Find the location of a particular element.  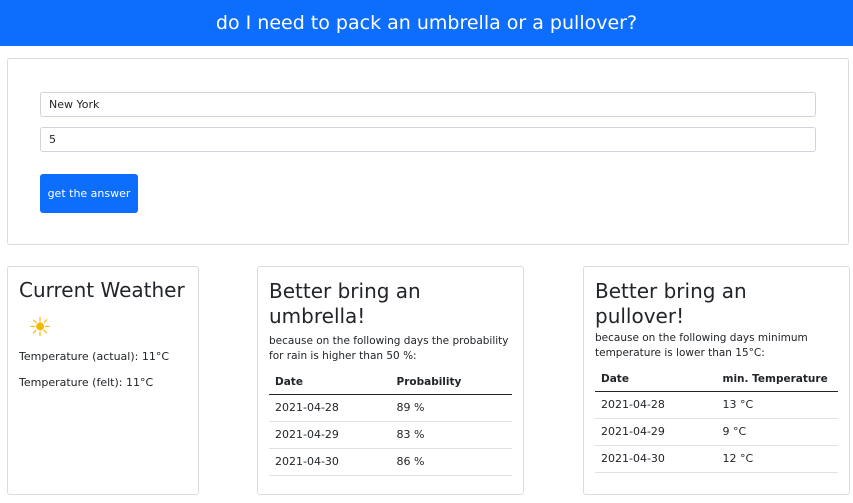

cell-min-temperature: 9 °C is located at coordinates (777, 432).